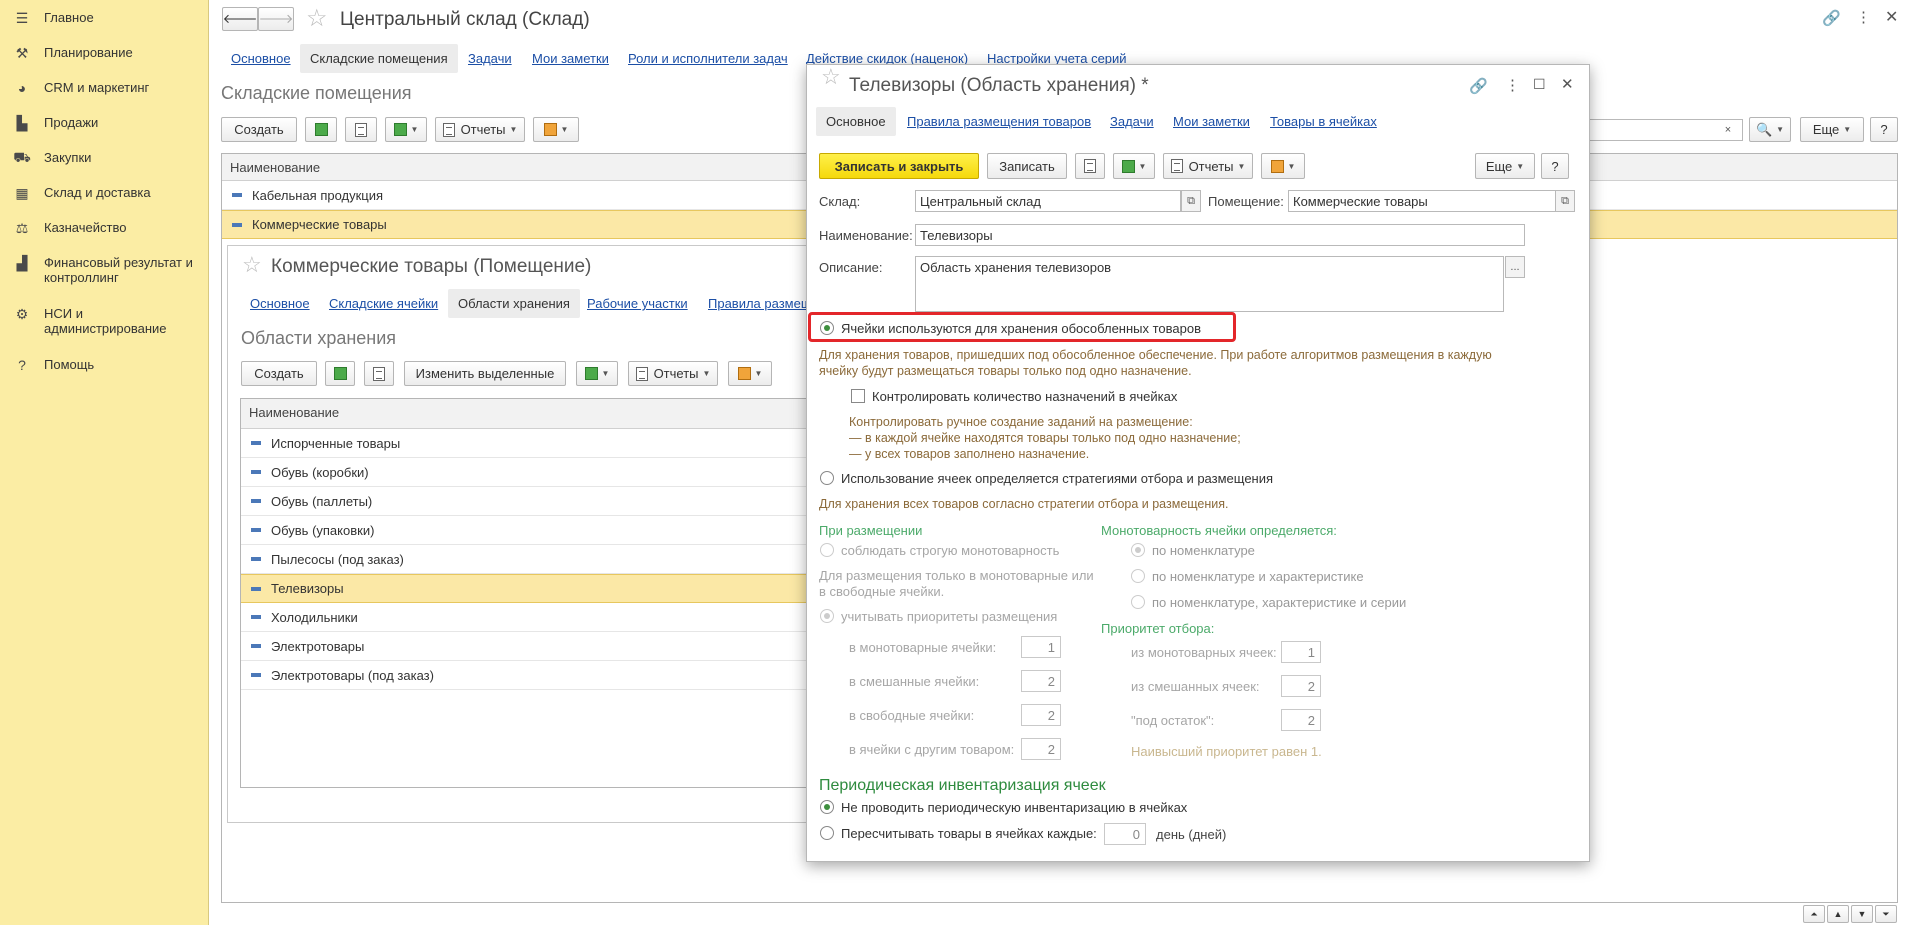 The height and width of the screenshot is (925, 1908). I want to click on sidebar-item-planning: ⚒ Планирование, so click(104, 53).